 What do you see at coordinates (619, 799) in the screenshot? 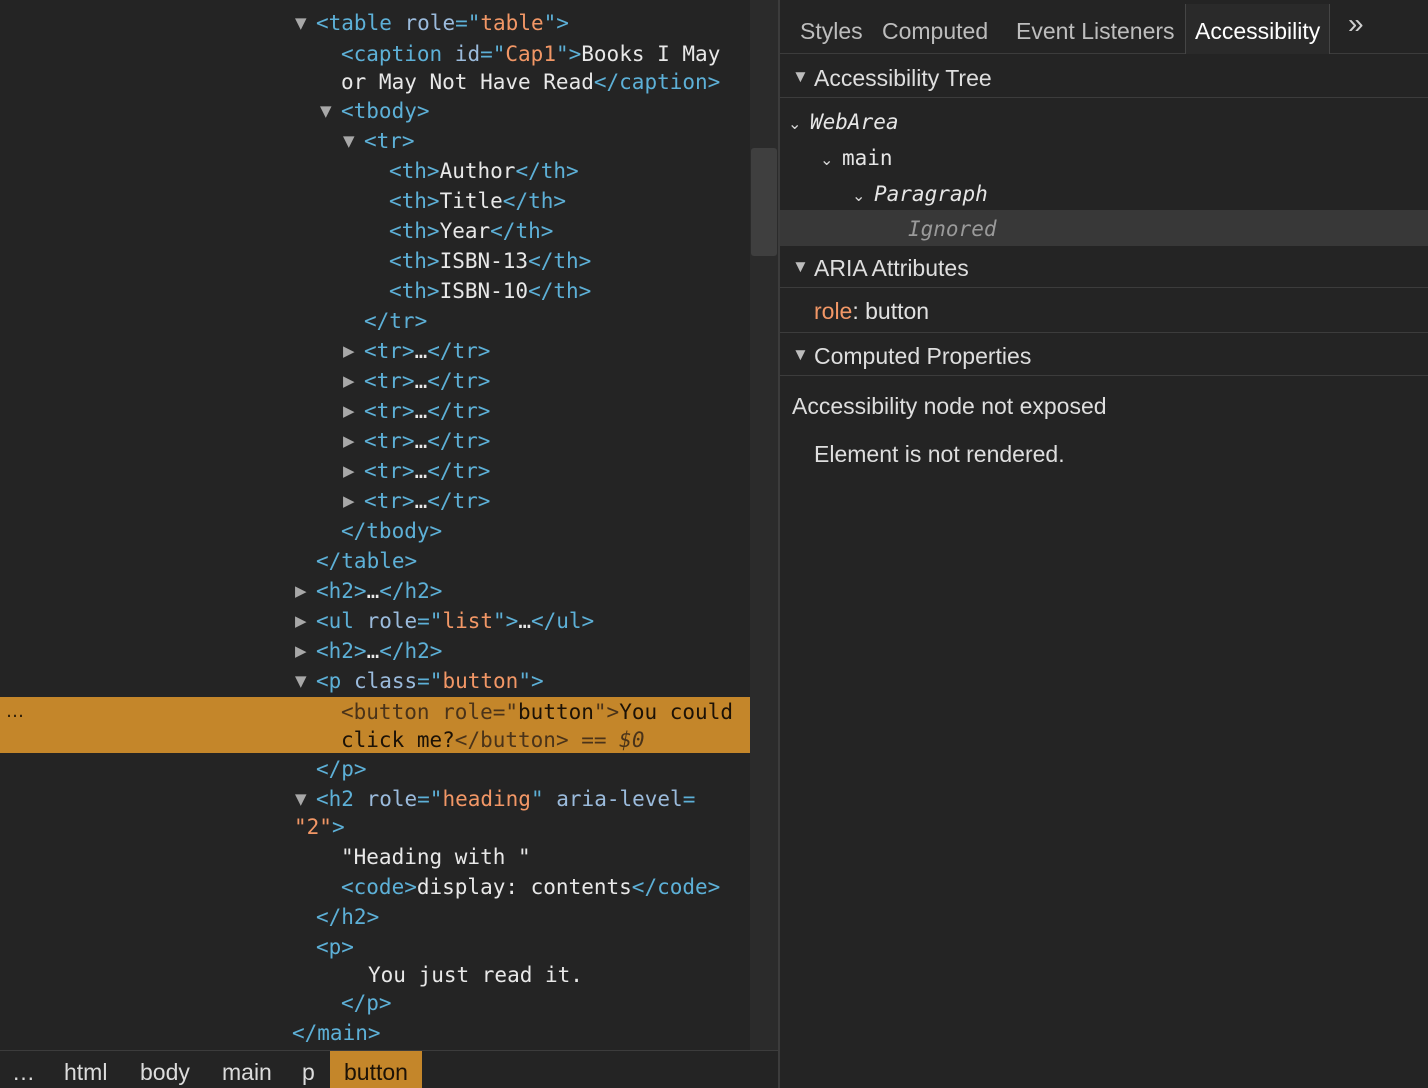
I see `dom-token: aria-level` at bounding box center [619, 799].